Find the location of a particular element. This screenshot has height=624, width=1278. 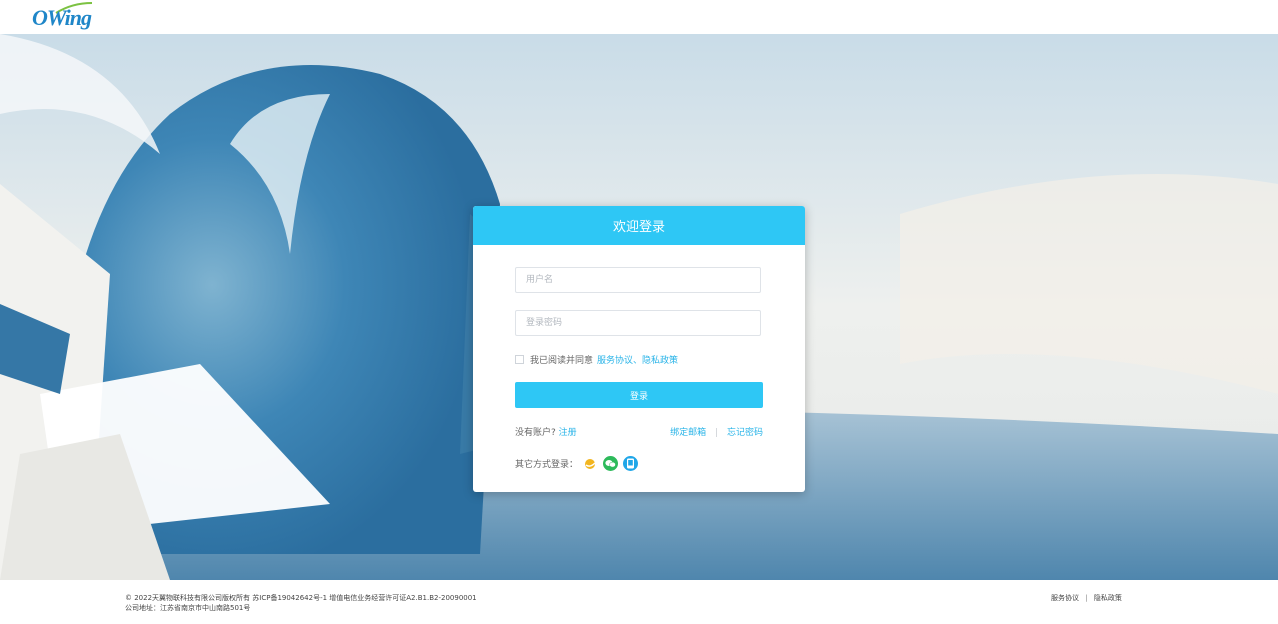

privacy-policy-link: 隐私政策 is located at coordinates (660, 359).